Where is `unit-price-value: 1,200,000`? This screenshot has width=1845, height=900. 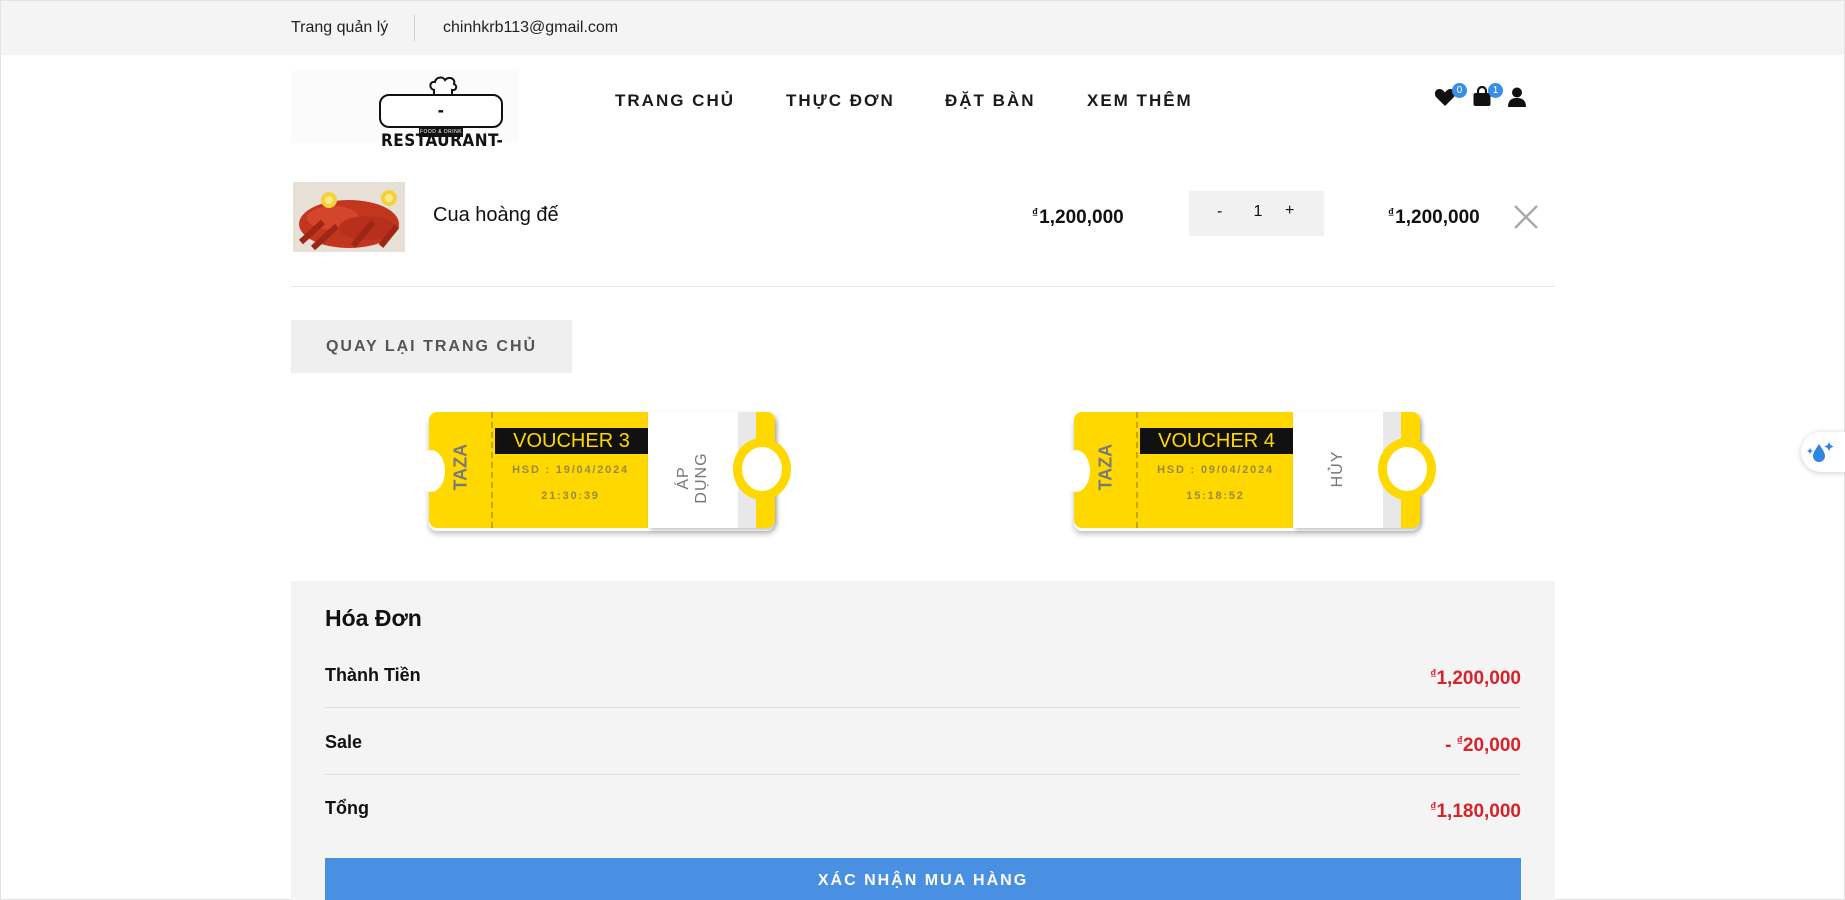
unit-price-value: 1,200,000 is located at coordinates (1081, 217).